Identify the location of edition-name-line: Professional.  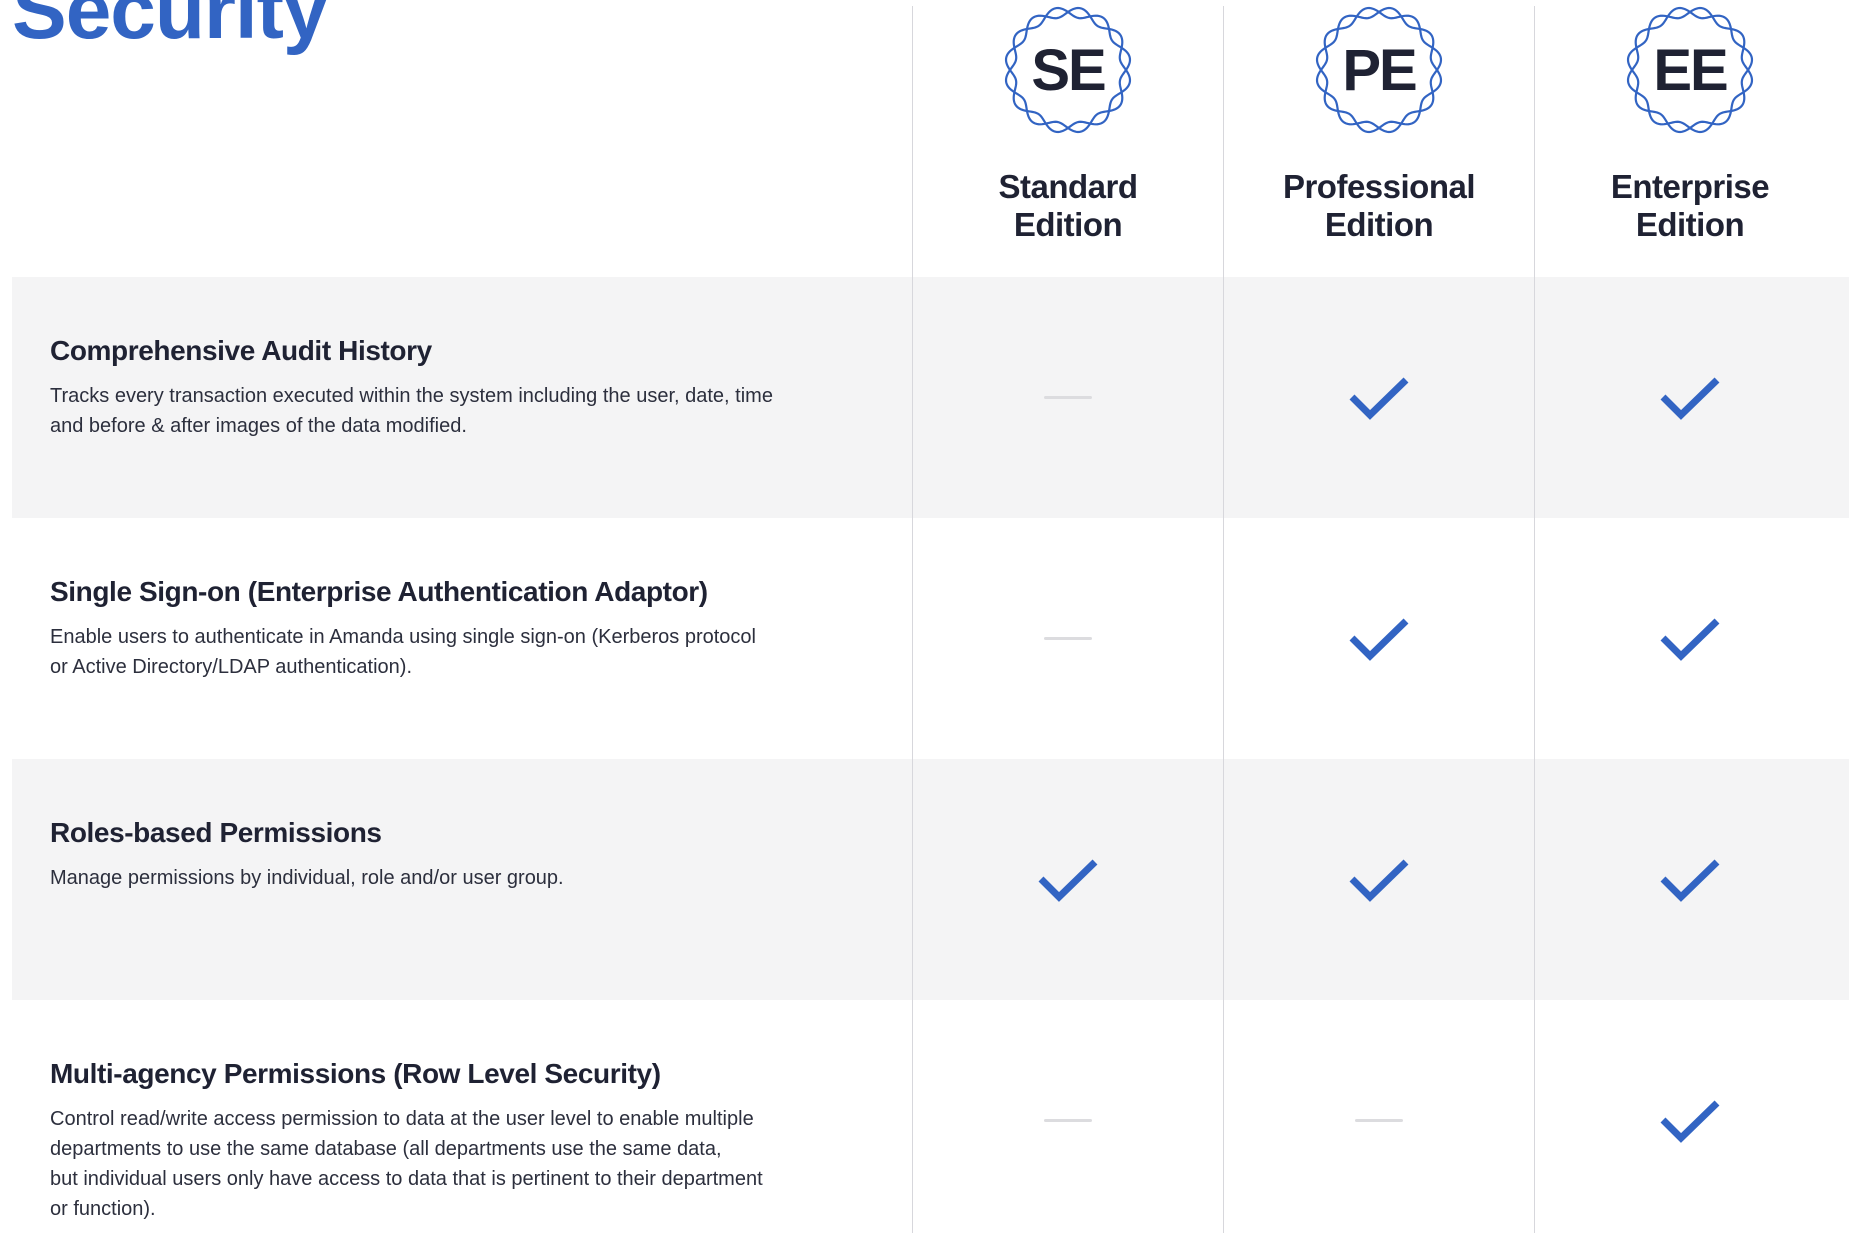
(1379, 186).